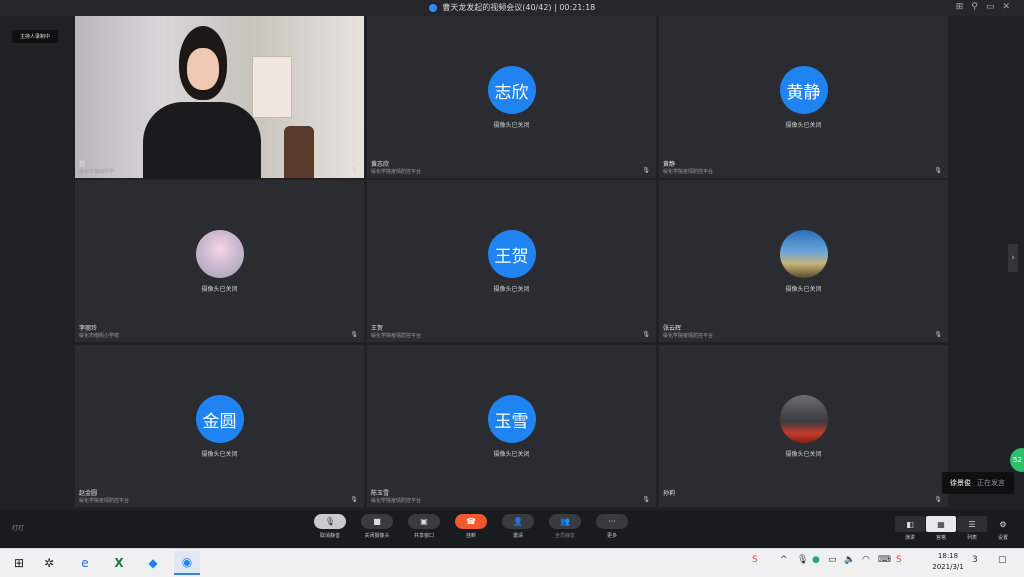 This screenshot has height=577, width=1024. What do you see at coordinates (1003, 524) in the screenshot?
I see `gear-icon: ⚙` at bounding box center [1003, 524].